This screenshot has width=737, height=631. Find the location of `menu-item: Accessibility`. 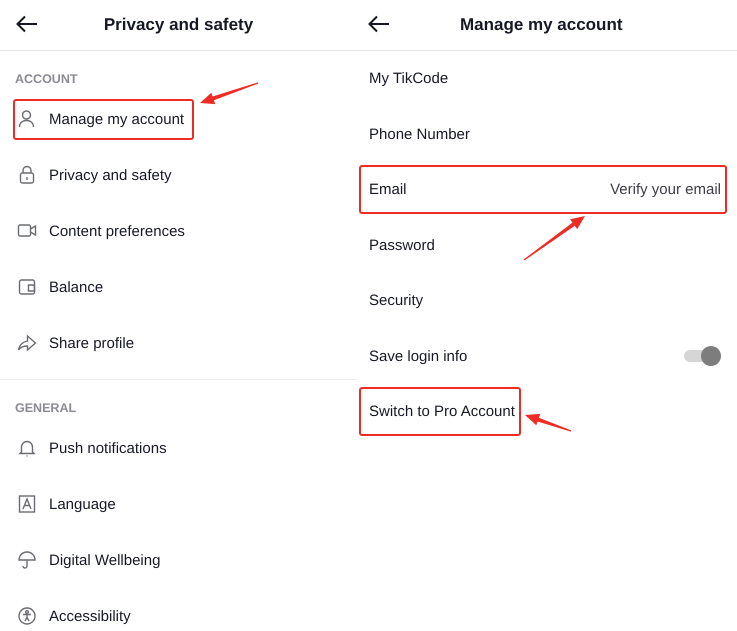

menu-item: Accessibility is located at coordinates (77, 613).